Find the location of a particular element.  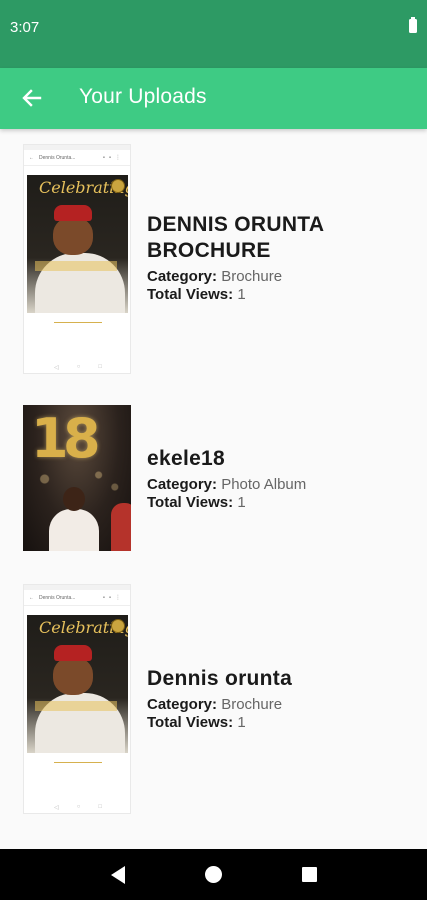

upload-title: ekele18 is located at coordinates (186, 458).